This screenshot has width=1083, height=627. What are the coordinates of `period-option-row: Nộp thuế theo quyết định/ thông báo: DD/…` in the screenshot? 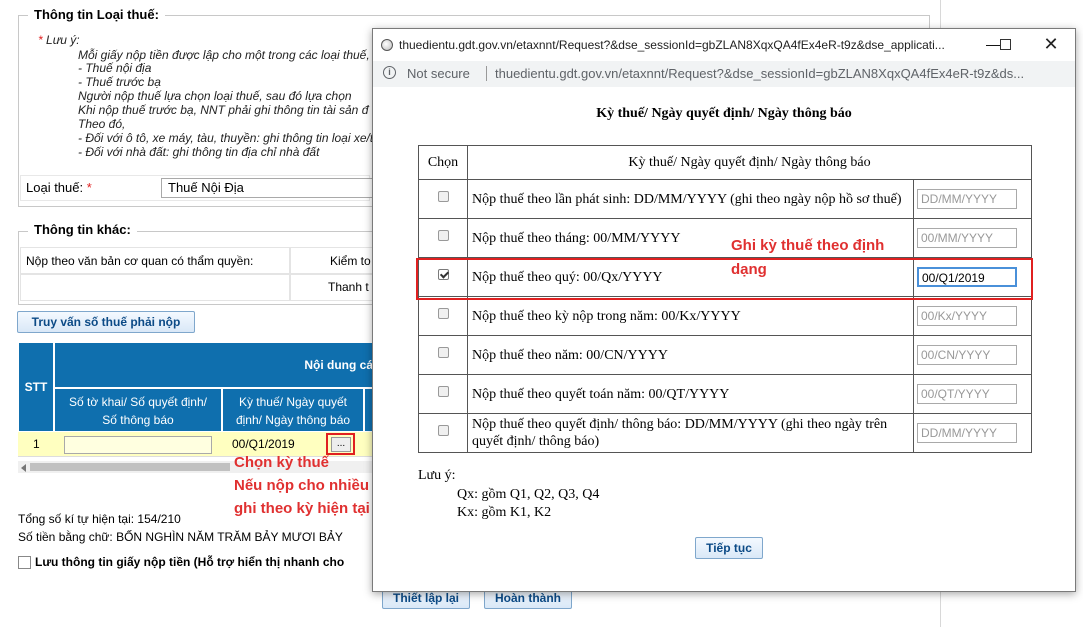 It's located at (725, 433).